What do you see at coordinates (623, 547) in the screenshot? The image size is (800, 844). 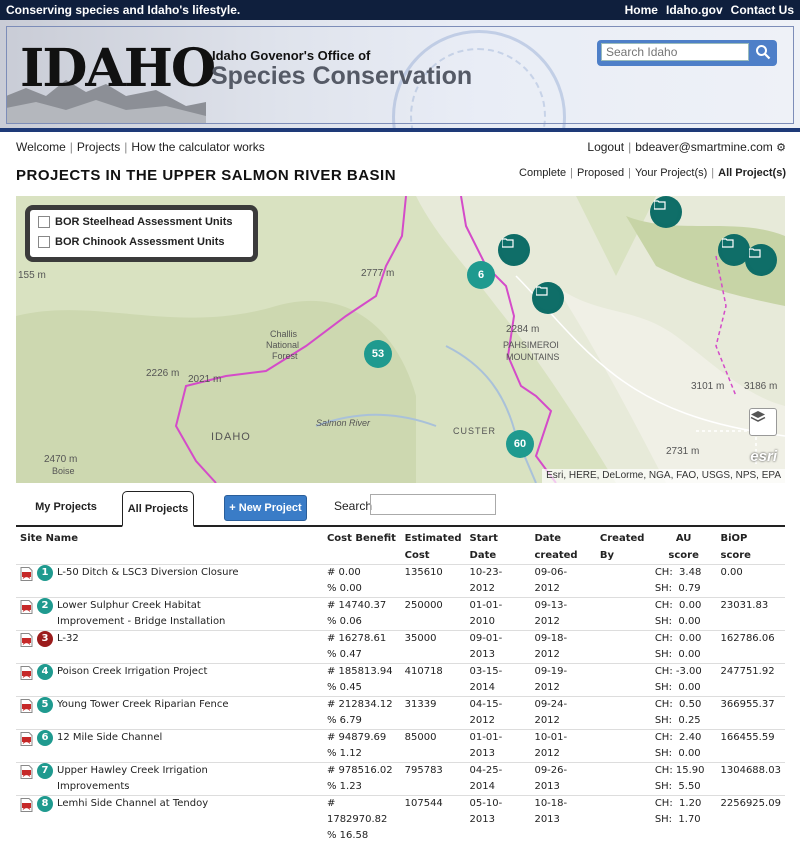 I see `col-created-by: CreatedBy` at bounding box center [623, 547].